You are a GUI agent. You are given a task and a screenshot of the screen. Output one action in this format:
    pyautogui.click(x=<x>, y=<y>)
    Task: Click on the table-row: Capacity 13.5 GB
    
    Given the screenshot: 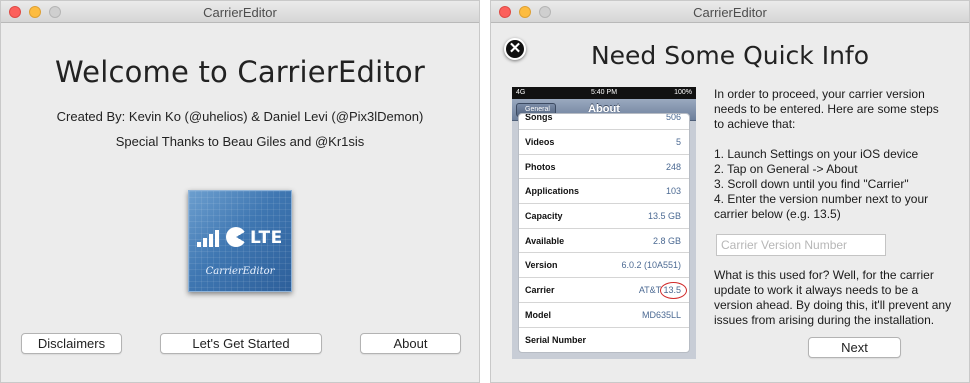 What is the action you would take?
    pyautogui.click(x=604, y=216)
    